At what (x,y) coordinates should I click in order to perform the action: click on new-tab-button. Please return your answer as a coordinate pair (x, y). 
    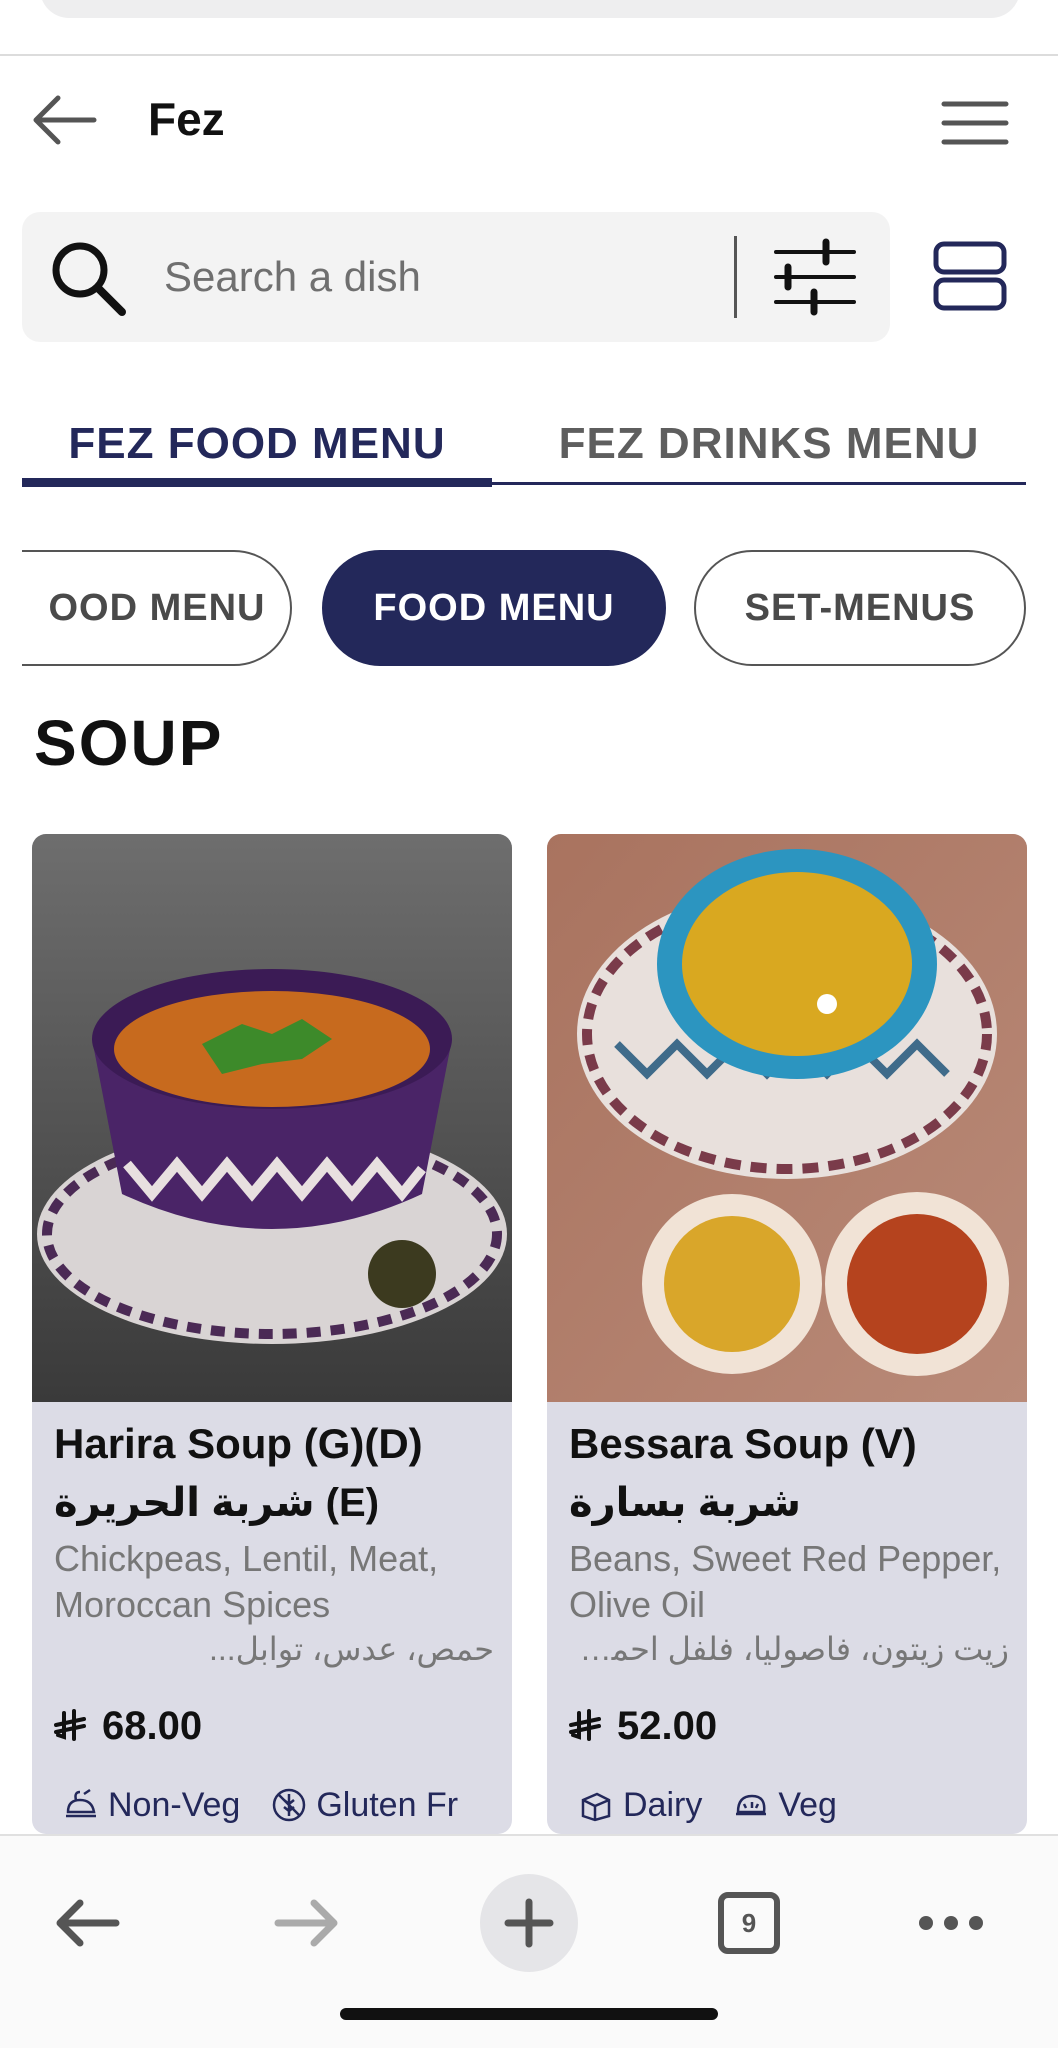
    Looking at the image, I should click on (529, 1923).